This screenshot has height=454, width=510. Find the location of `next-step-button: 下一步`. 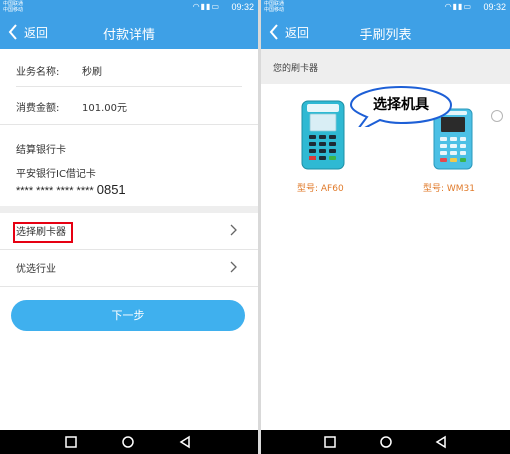

next-step-button: 下一步 is located at coordinates (128, 315).